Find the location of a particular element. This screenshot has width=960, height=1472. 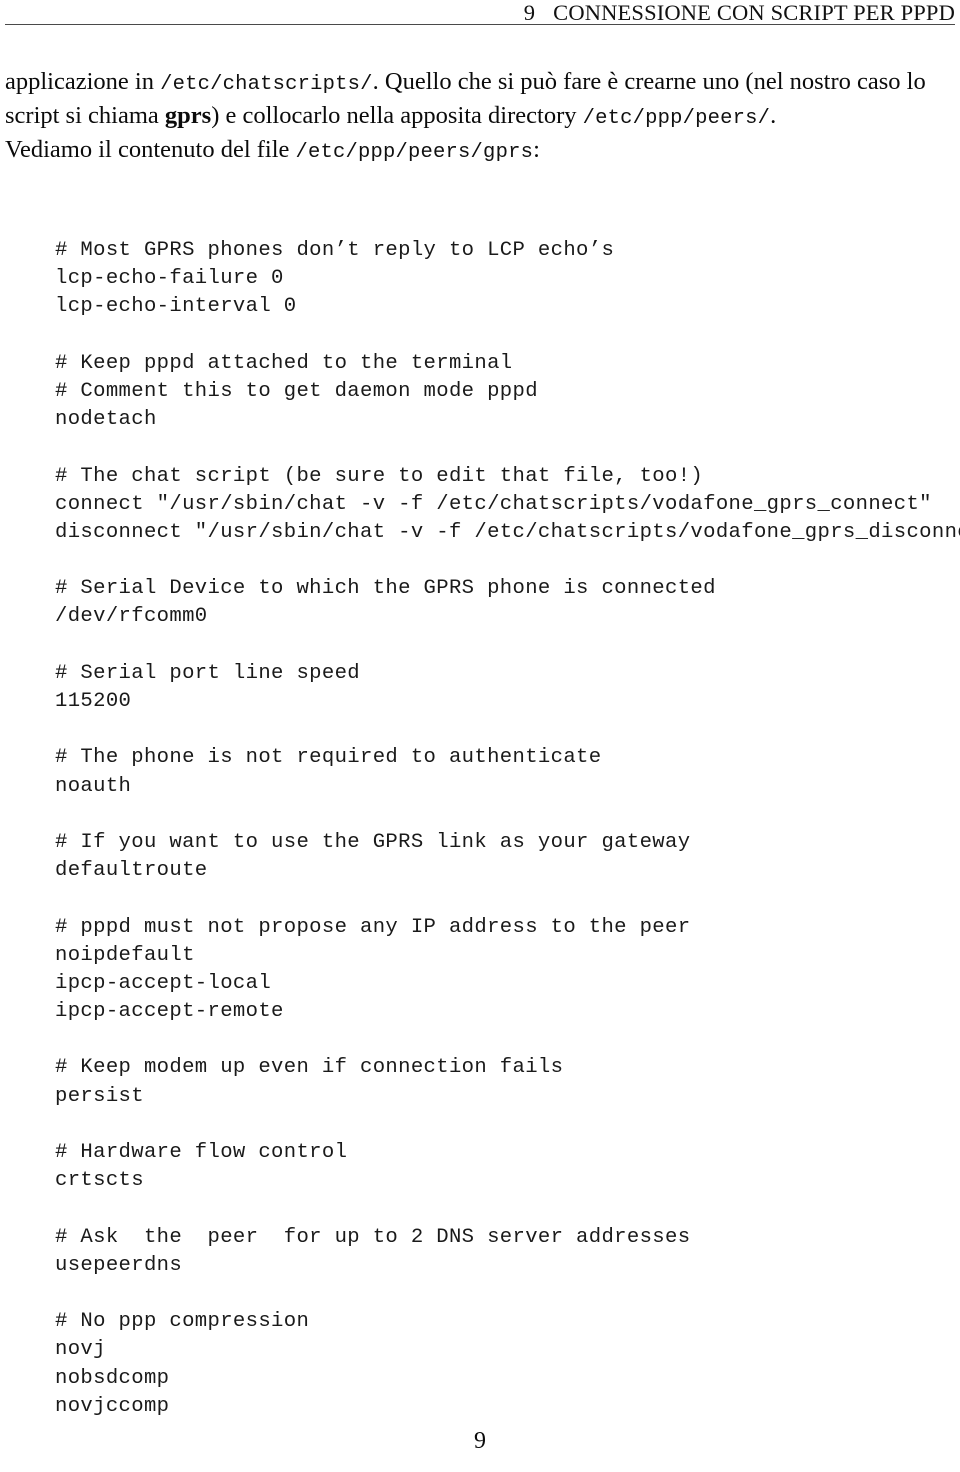

code-line: novj is located at coordinates (80, 1350).